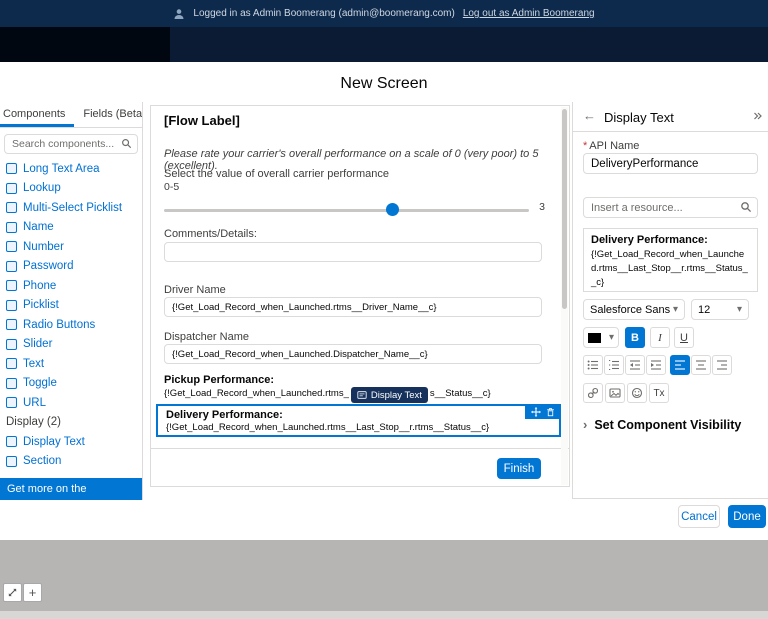 This screenshot has height=619, width=768. I want to click on long-text-area-icon, so click(11, 169).